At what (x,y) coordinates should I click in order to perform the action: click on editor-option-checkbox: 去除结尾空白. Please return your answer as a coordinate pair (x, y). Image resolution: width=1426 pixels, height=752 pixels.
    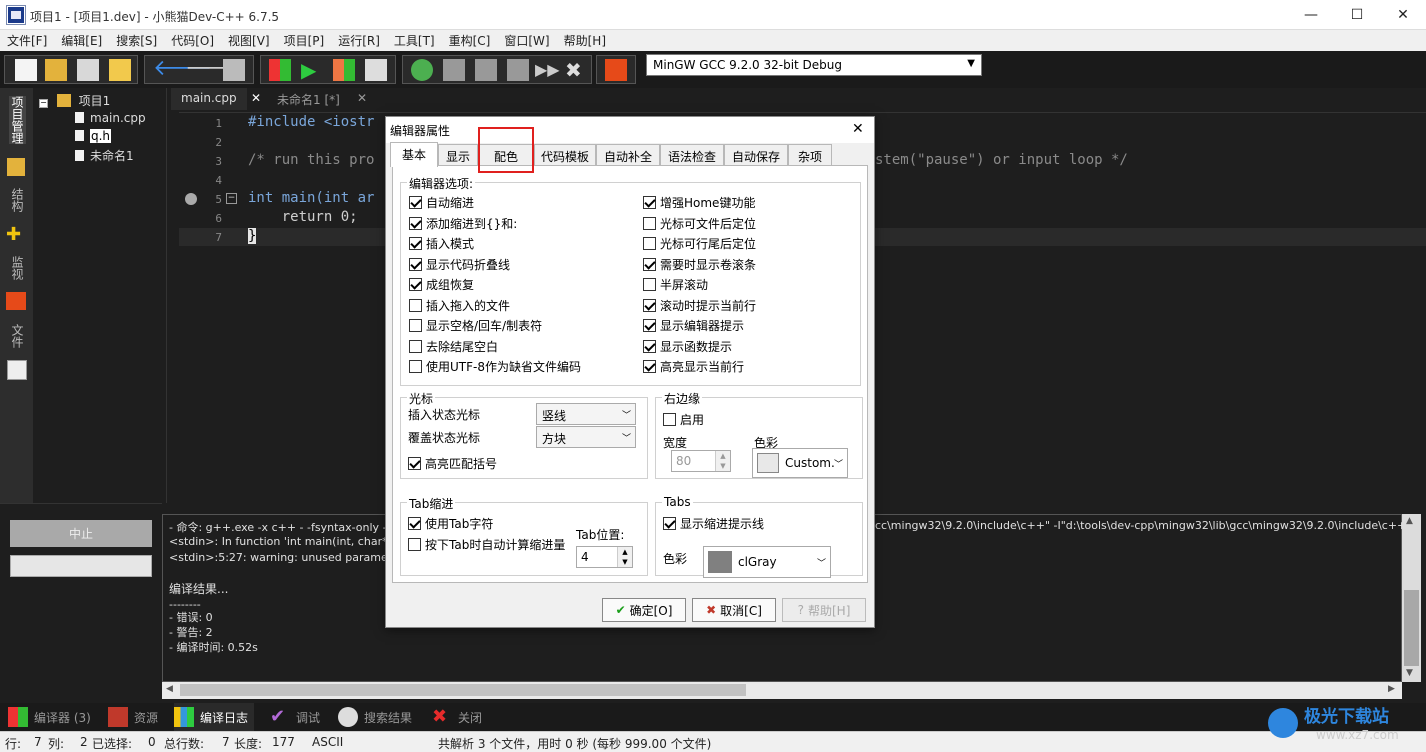
    Looking at the image, I should click on (453, 346).